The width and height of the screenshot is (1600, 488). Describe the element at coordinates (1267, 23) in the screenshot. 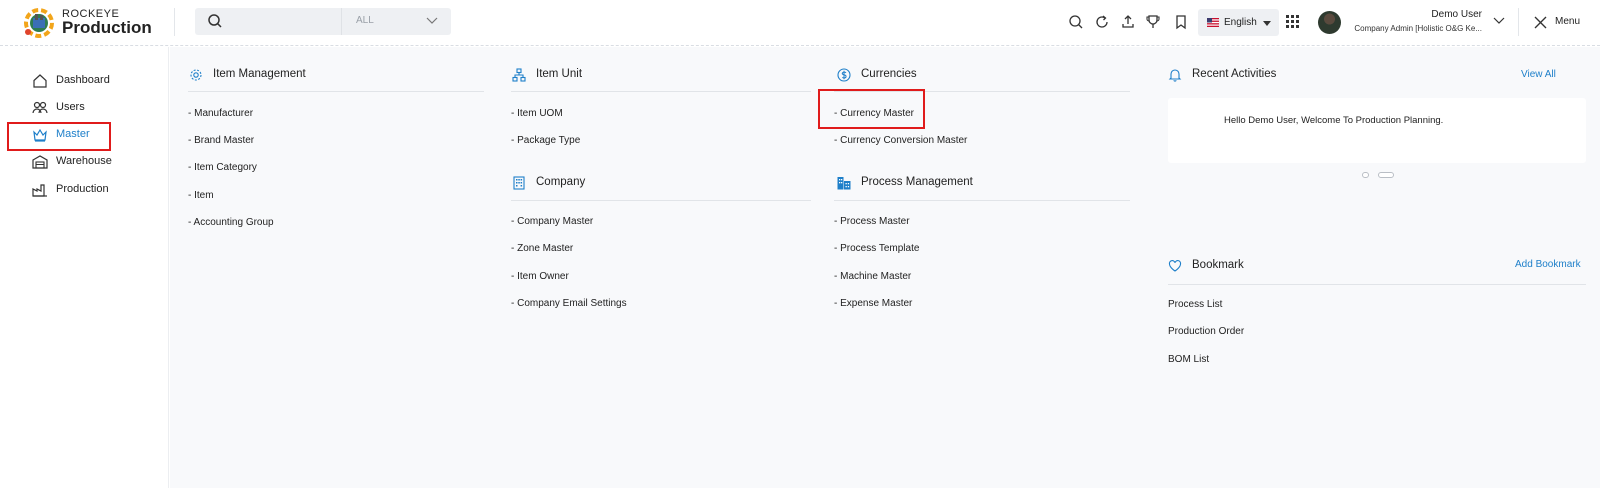

I see `caret-down-icon` at that location.